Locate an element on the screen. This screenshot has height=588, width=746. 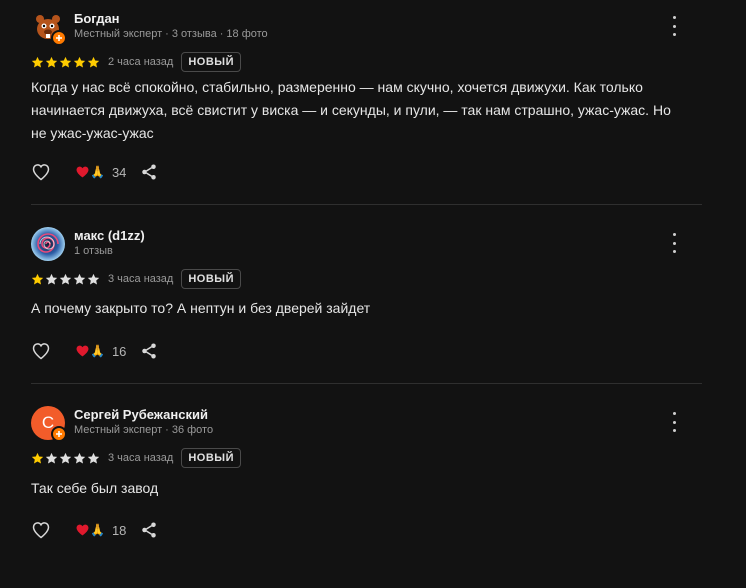
reactions: 🙏 16 is located at coordinates (101, 351).